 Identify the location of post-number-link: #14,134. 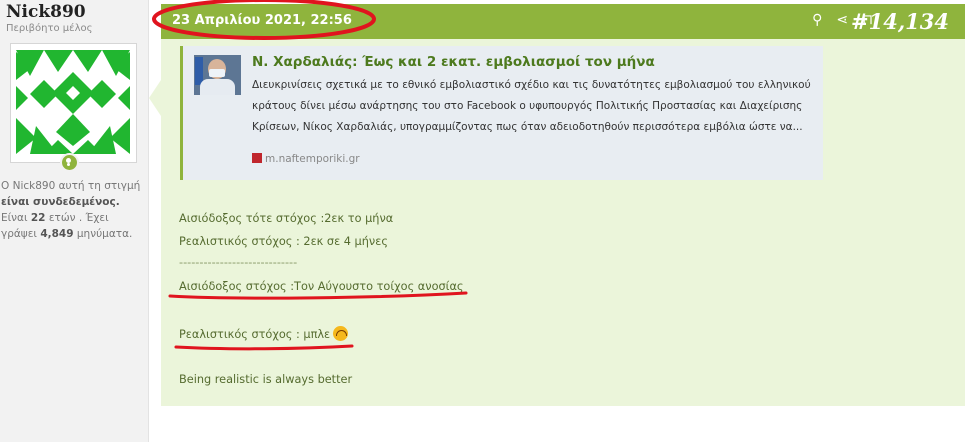
(900, 21).